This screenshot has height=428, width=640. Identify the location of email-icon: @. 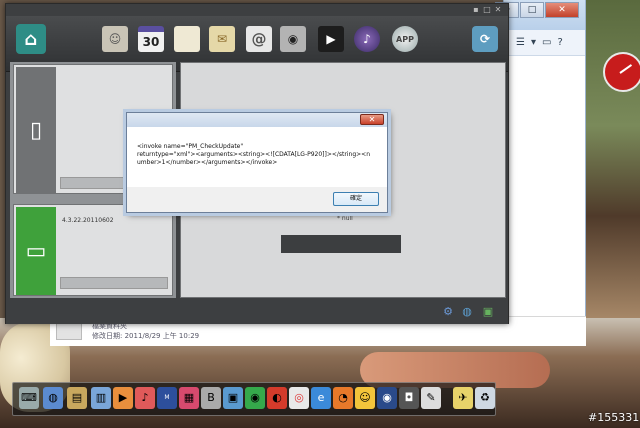
(259, 39).